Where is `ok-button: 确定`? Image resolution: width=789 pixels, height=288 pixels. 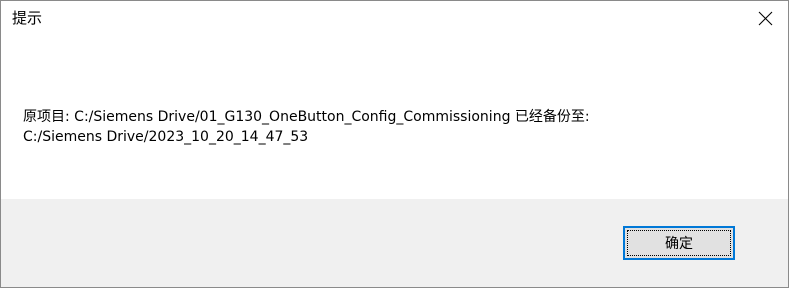 ok-button: 确定 is located at coordinates (679, 243).